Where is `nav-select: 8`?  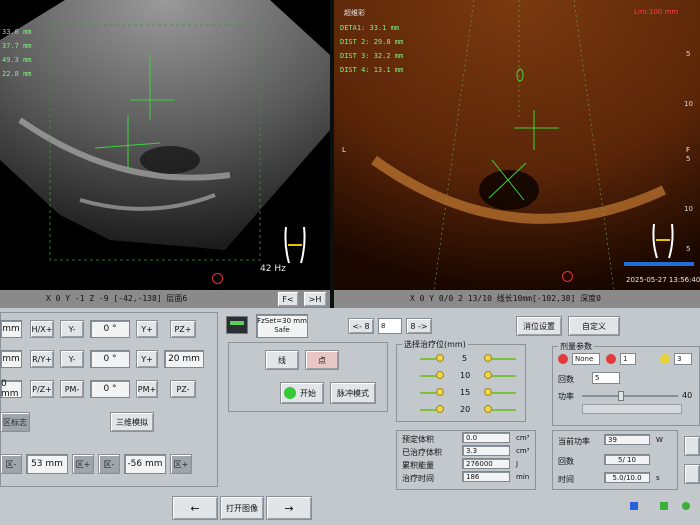
nav-select: 8 is located at coordinates (390, 326).